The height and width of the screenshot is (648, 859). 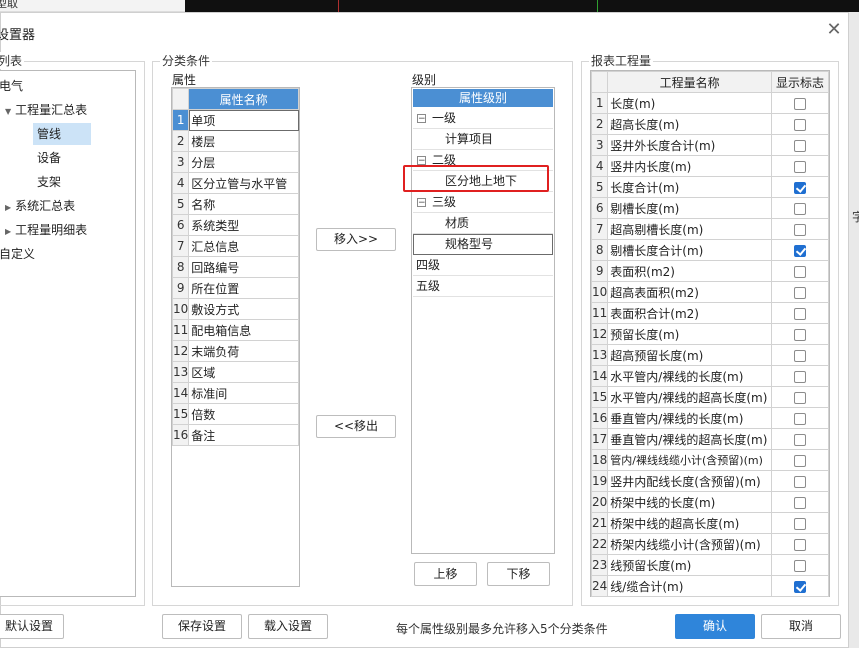 What do you see at coordinates (288, 626) in the screenshot?
I see `load-settings-button: 载入设置` at bounding box center [288, 626].